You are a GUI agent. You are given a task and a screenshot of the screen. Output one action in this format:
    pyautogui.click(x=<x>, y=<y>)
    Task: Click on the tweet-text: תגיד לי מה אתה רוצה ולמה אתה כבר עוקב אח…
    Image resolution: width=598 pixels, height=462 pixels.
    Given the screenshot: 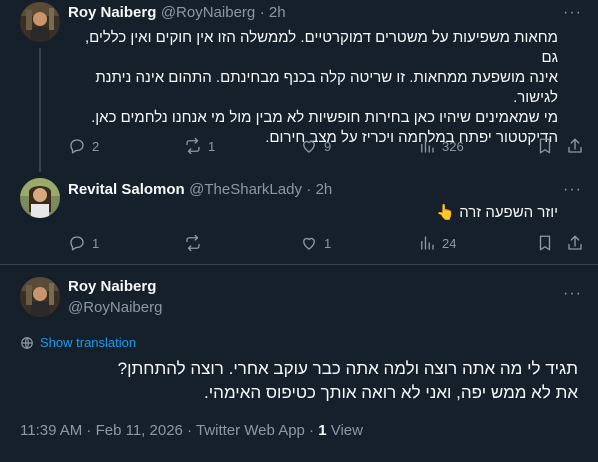 What is the action you would take?
    pyautogui.click(x=298, y=381)
    